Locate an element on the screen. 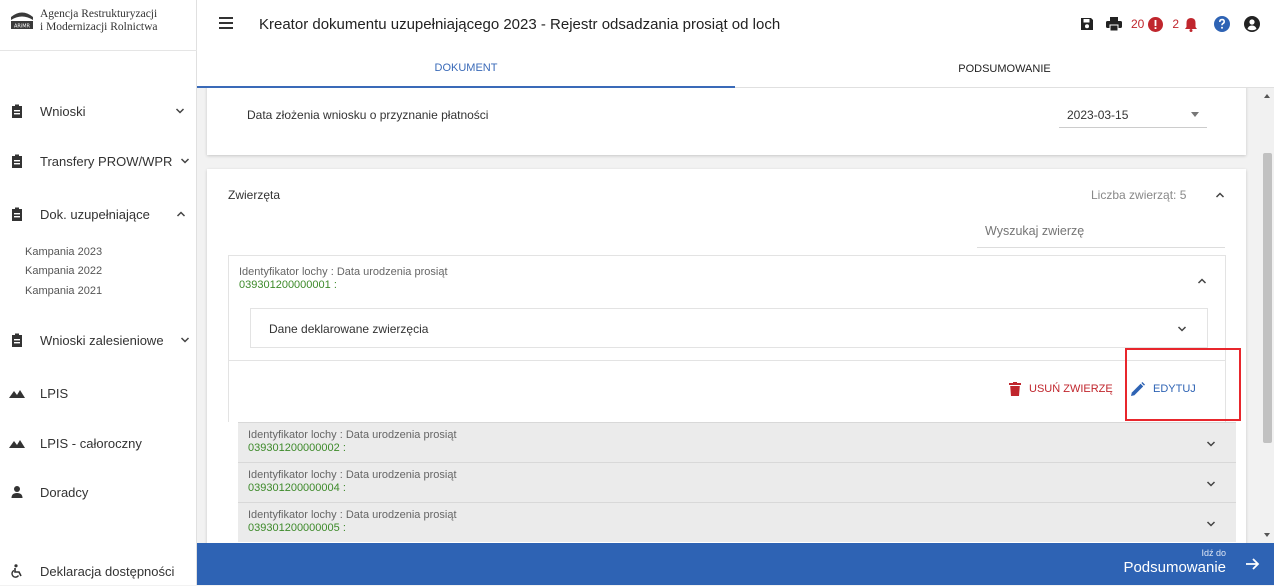  svg-text: ARiMR is located at coordinates (22, 27).